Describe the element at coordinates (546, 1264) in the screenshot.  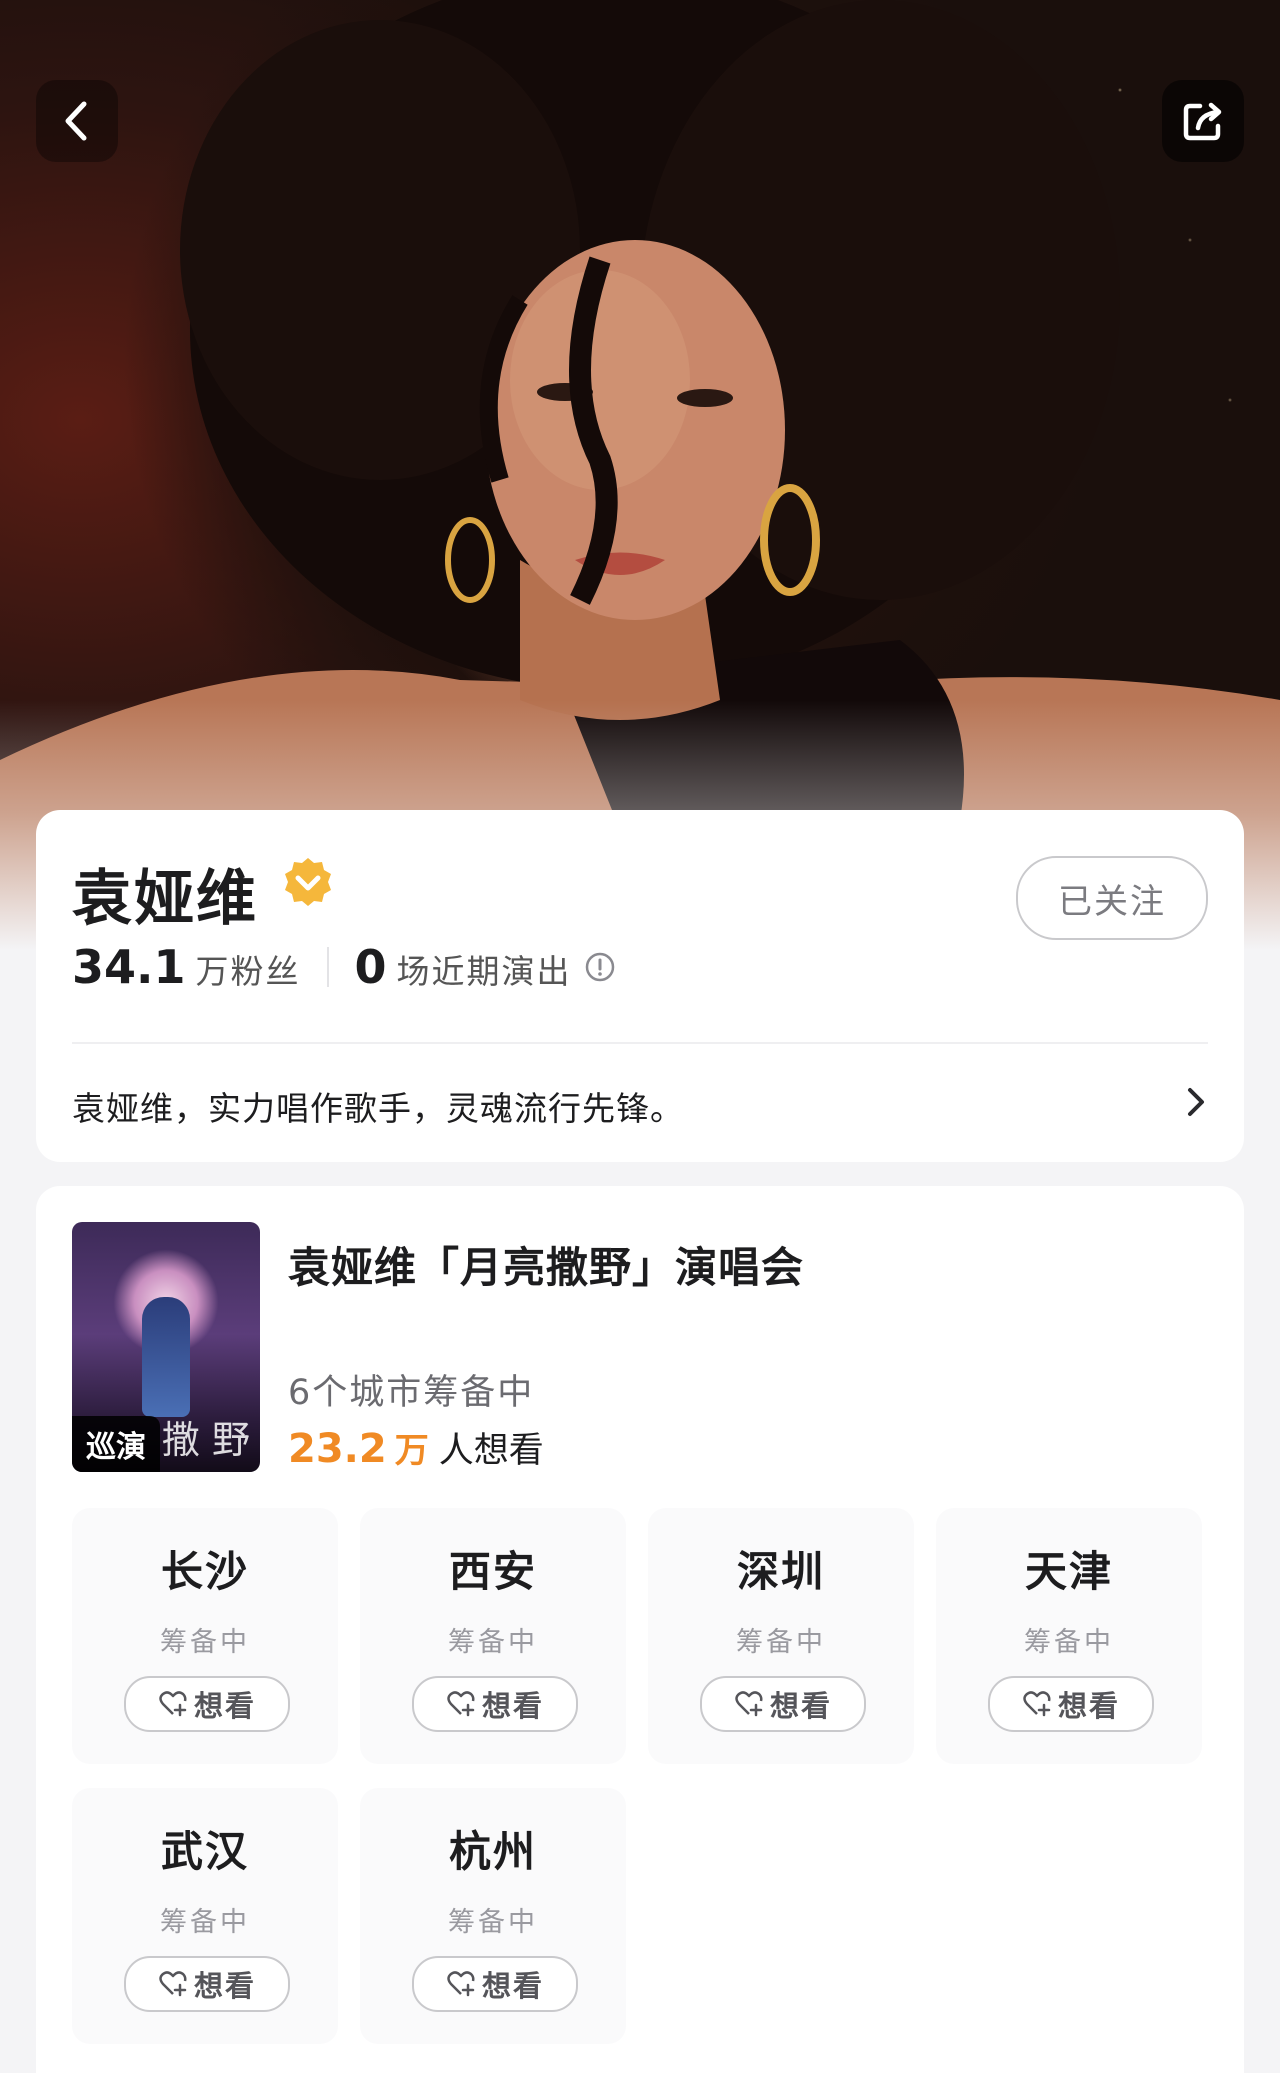
I see `tour-title: 袁娅维「月亮撒野」演唱会` at that location.